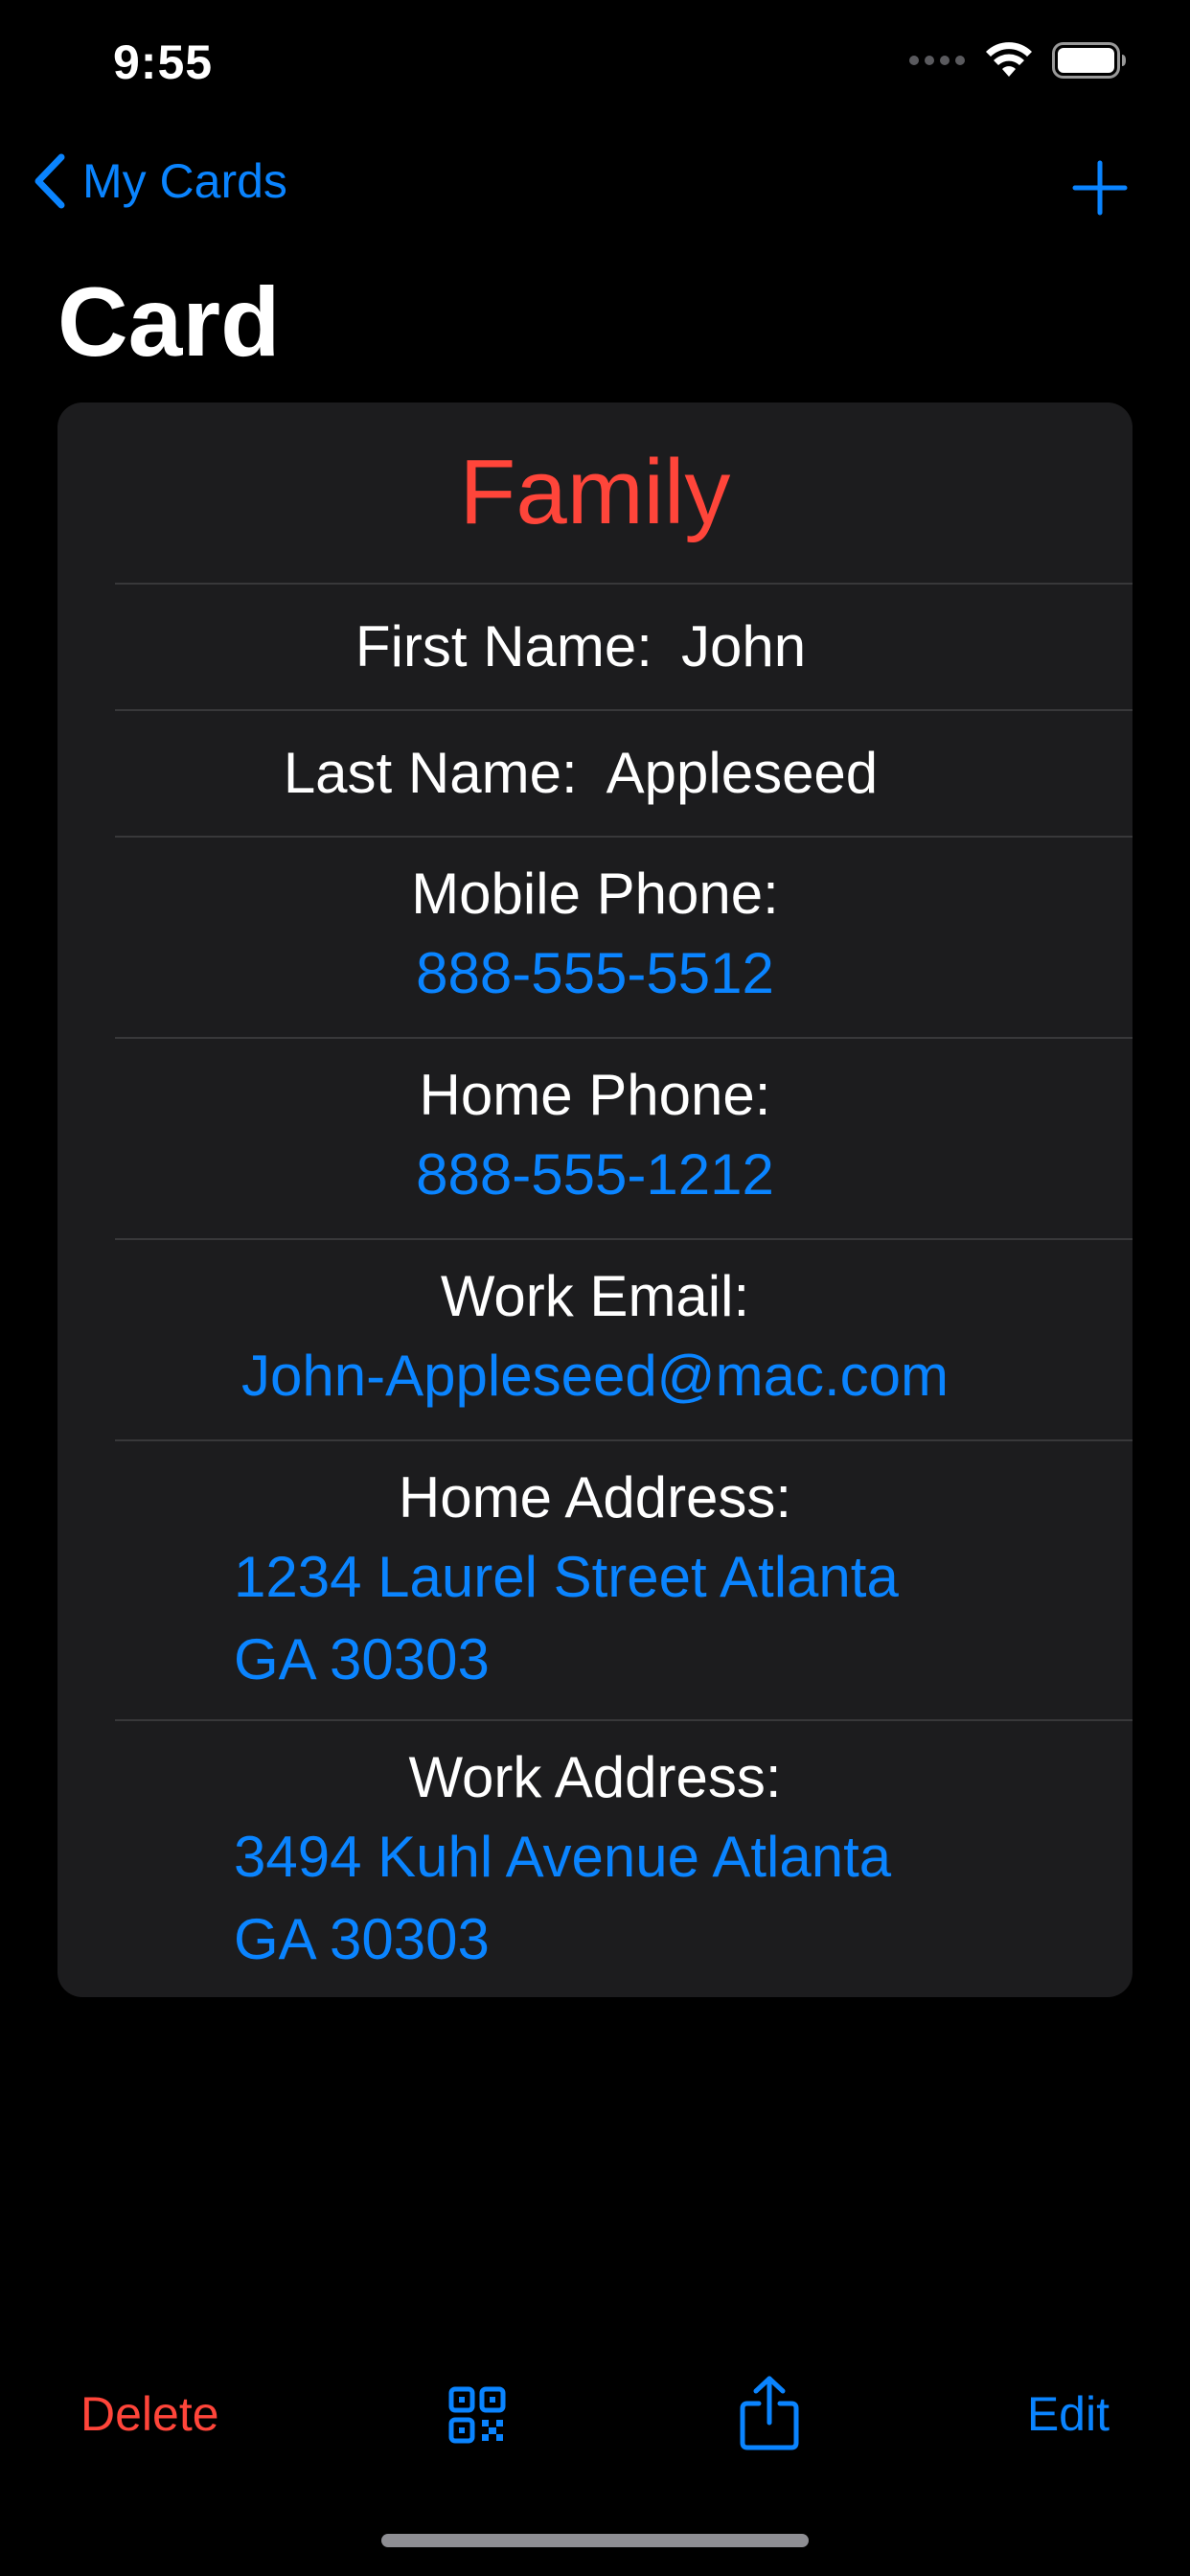  What do you see at coordinates (169, 322) in the screenshot?
I see `page-title: Card` at bounding box center [169, 322].